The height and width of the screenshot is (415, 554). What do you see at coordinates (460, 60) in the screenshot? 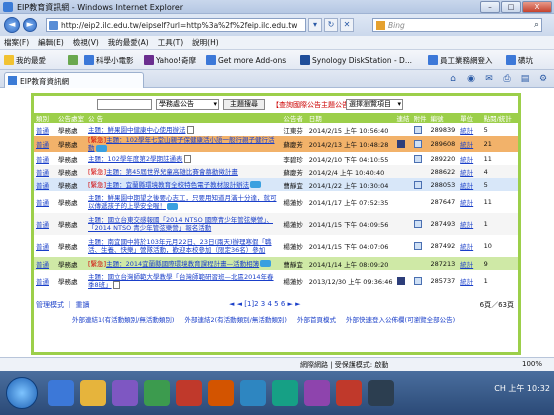
I see `fav-item-5: 員工業務網登入` at bounding box center [460, 60].